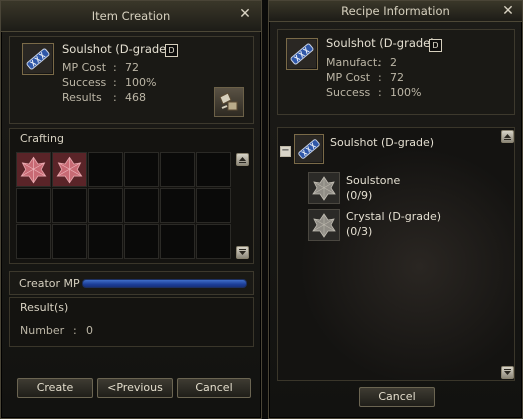  I want to click on ingredient-count: (0/9), so click(359, 195).